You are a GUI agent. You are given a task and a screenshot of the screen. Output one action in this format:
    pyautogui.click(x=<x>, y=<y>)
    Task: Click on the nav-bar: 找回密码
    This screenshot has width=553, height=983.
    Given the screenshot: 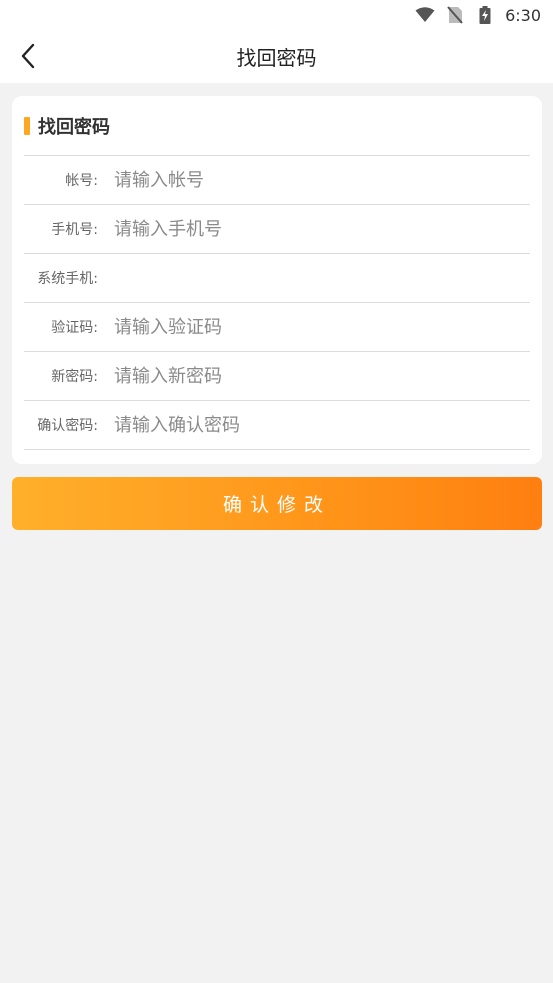 What is the action you would take?
    pyautogui.click(x=276, y=56)
    